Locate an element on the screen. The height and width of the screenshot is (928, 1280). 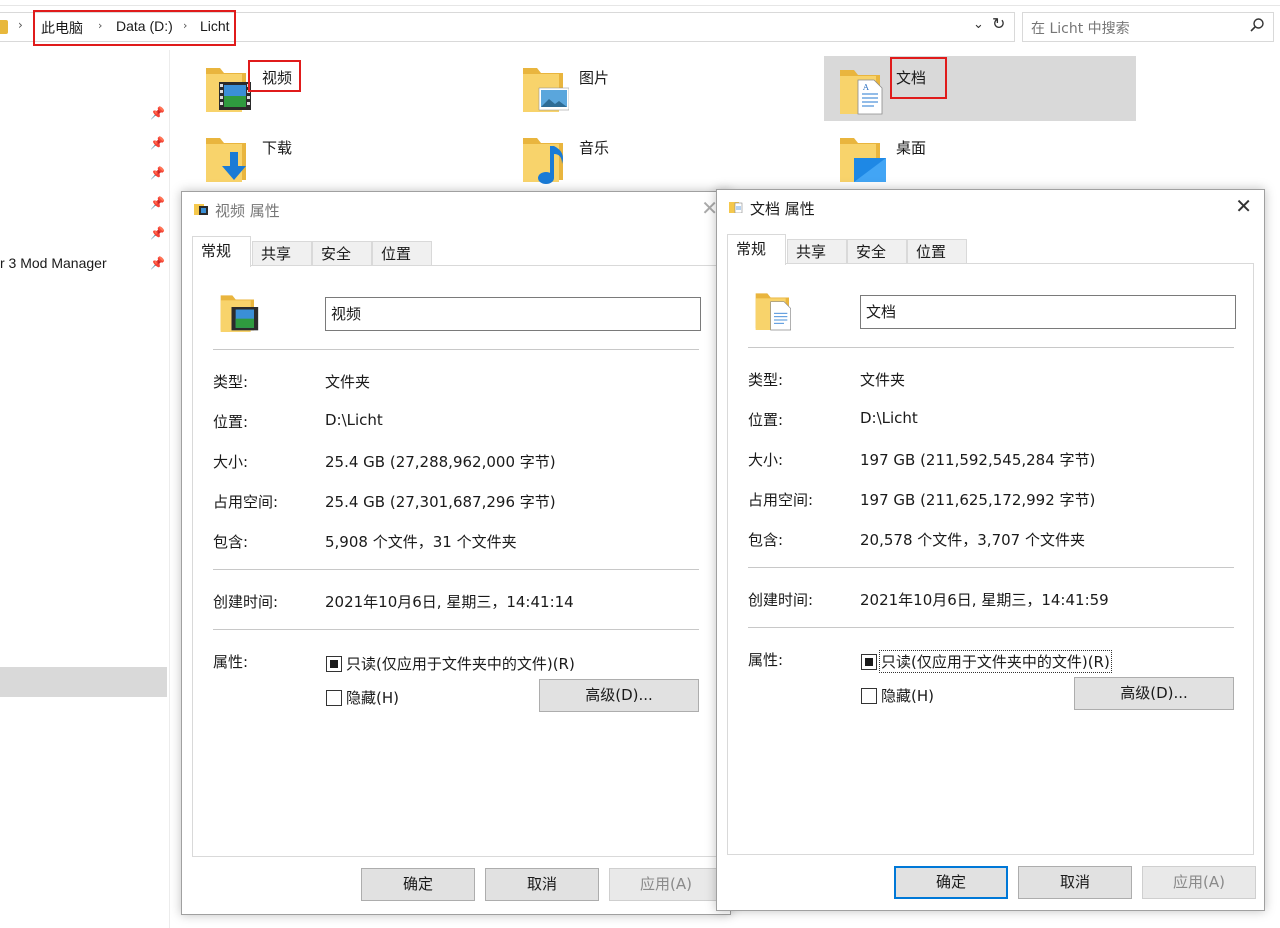
size-value: 25.4 GB (27,288,962,000 字节) is located at coordinates (440, 462).